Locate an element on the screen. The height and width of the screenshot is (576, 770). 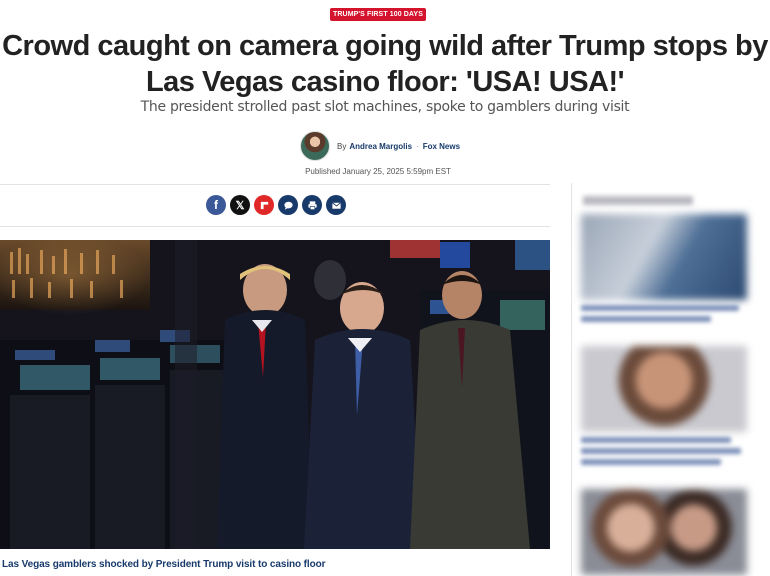
flipboard-icon is located at coordinates (264, 205).